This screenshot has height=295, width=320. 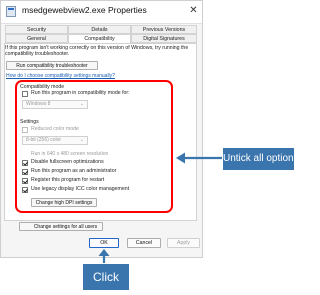 I want to click on apply-button: Apply, so click(x=183, y=243).